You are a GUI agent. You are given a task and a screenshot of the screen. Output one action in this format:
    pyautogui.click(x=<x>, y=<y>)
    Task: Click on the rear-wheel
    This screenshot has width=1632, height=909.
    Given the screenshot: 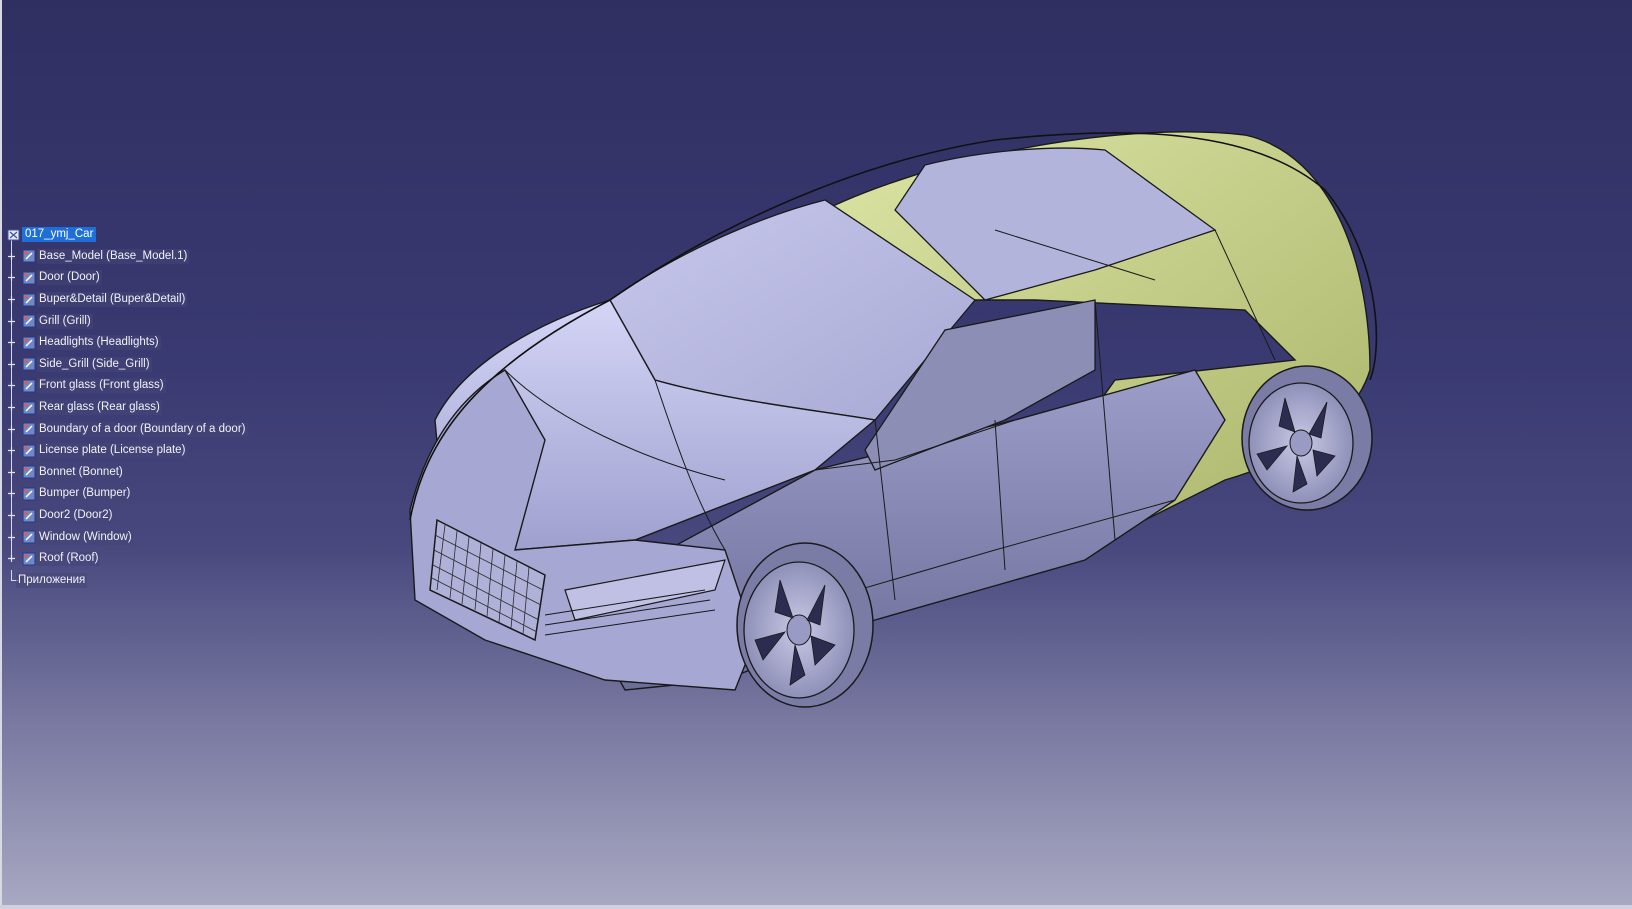 What is the action you would take?
    pyautogui.click(x=1307, y=438)
    